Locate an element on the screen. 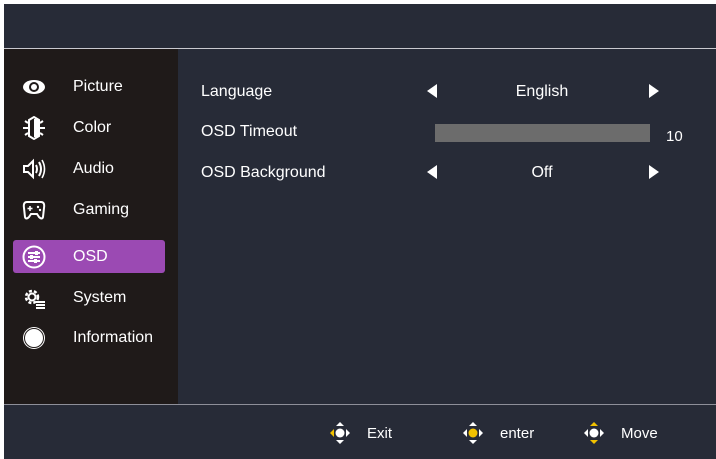 This screenshot has width=716, height=459. language-value: English is located at coordinates (542, 91).